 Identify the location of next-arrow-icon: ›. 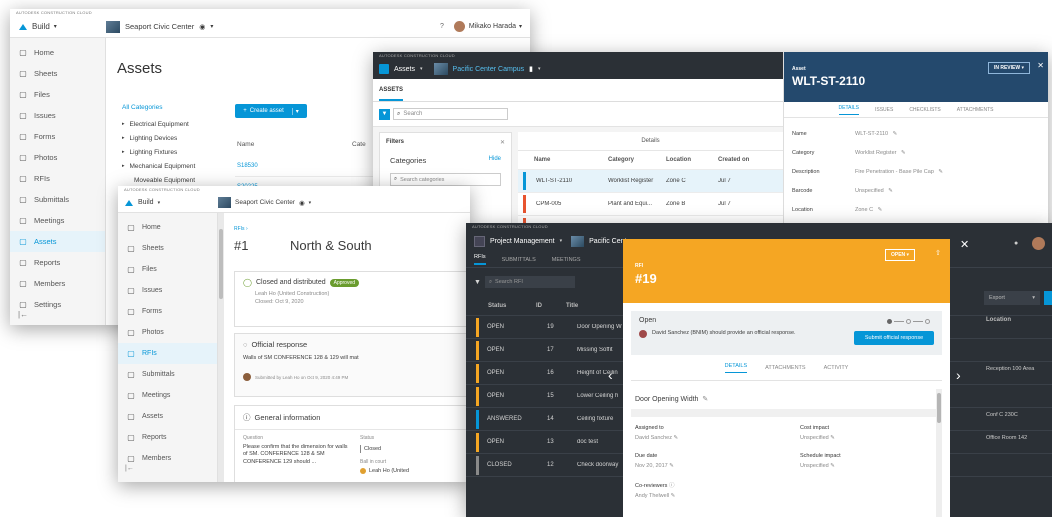
(958, 375).